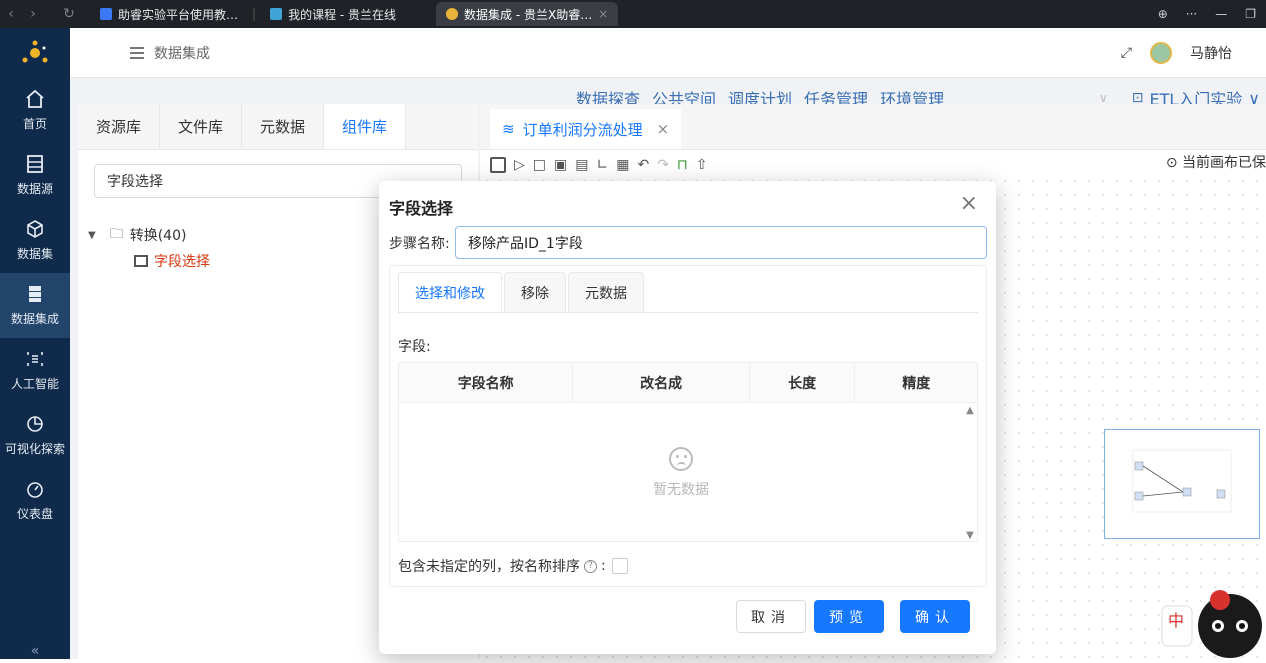 The width and height of the screenshot is (1266, 663). What do you see at coordinates (508, 129) in the screenshot?
I see `flow-icon: ≋` at bounding box center [508, 129].